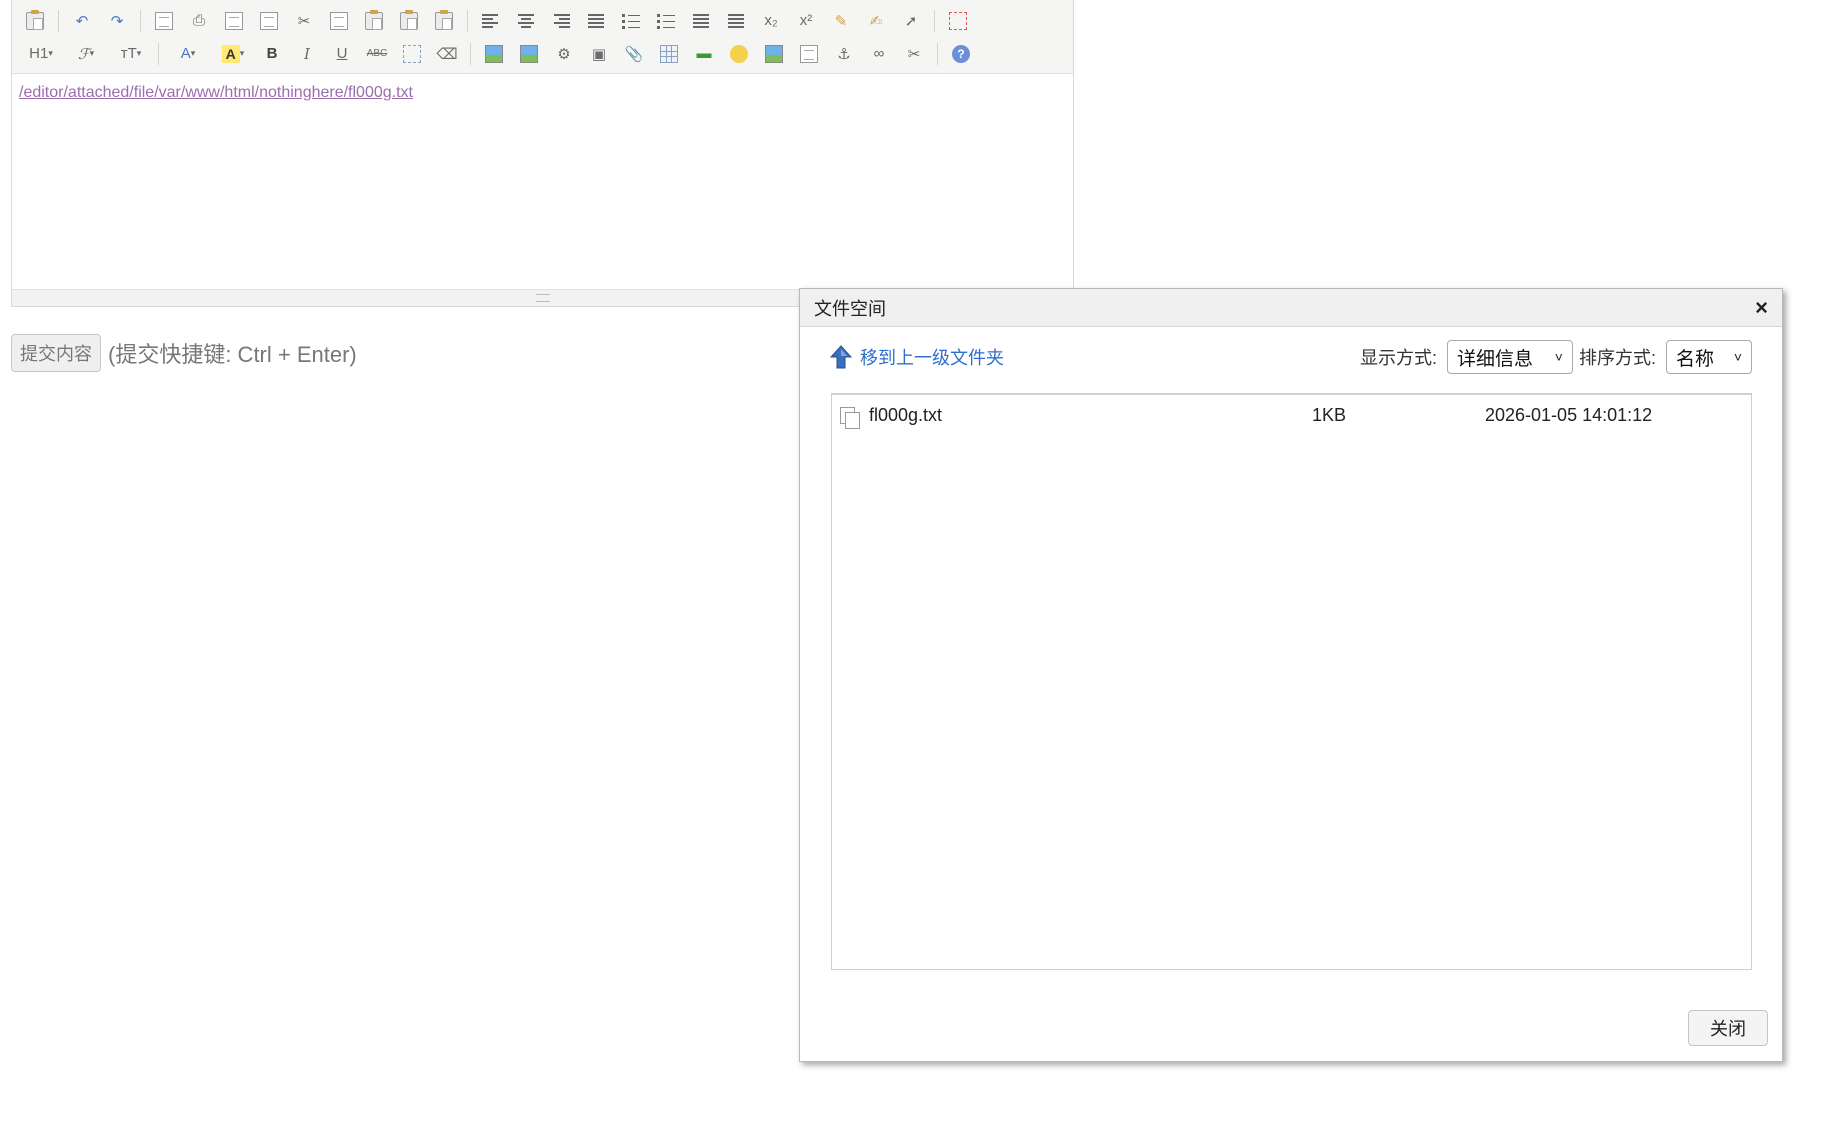  Describe the element at coordinates (850, 418) in the screenshot. I see `file-icon` at that location.